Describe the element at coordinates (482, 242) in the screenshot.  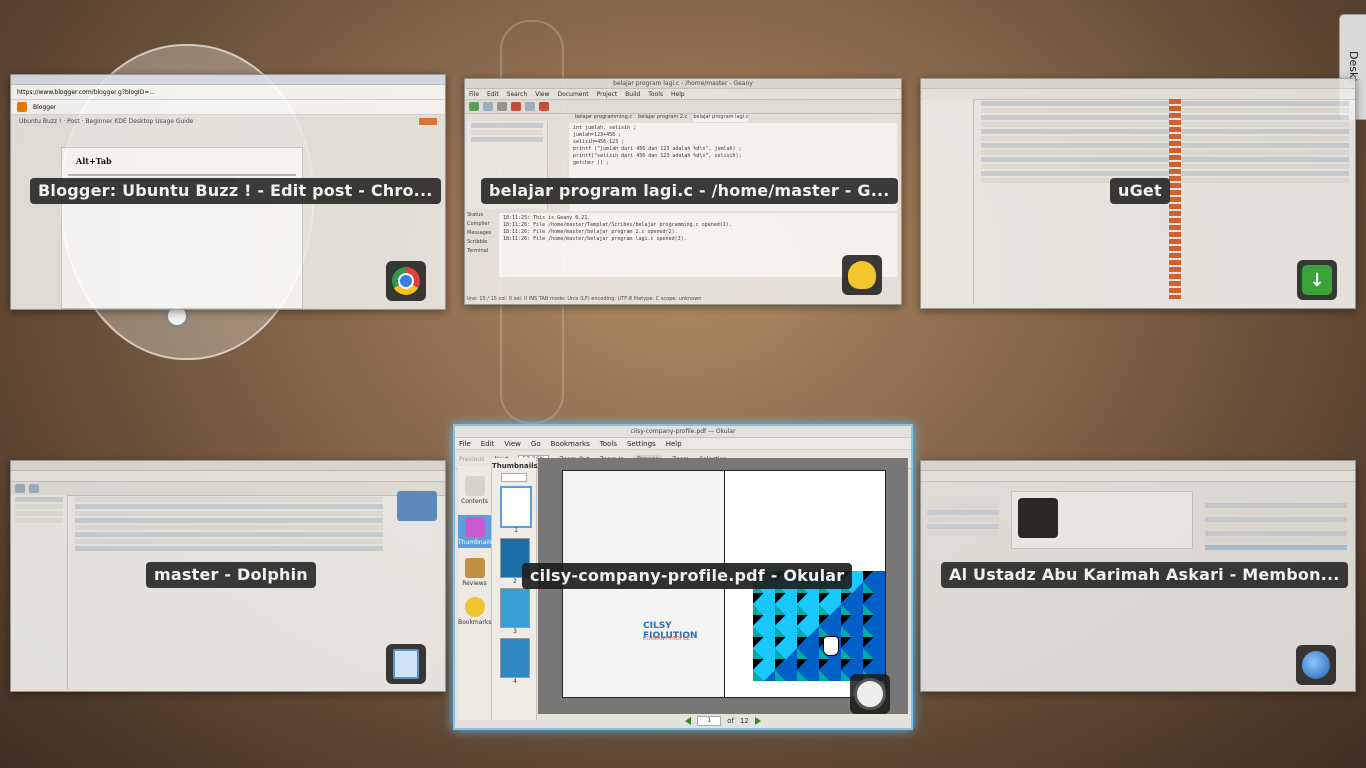
I see `panel-tab-scribble: Scribble` at that location.